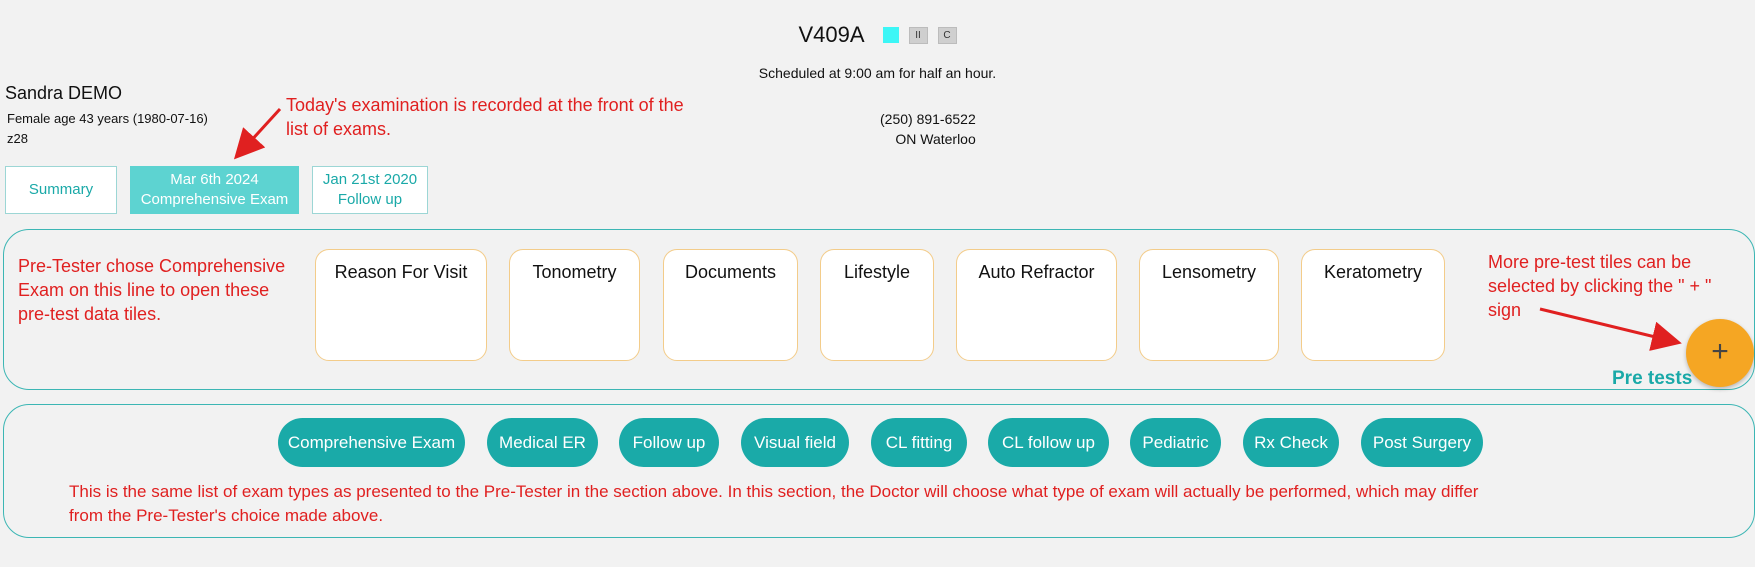  I want to click on add-pretest-button: +, so click(1720, 353).